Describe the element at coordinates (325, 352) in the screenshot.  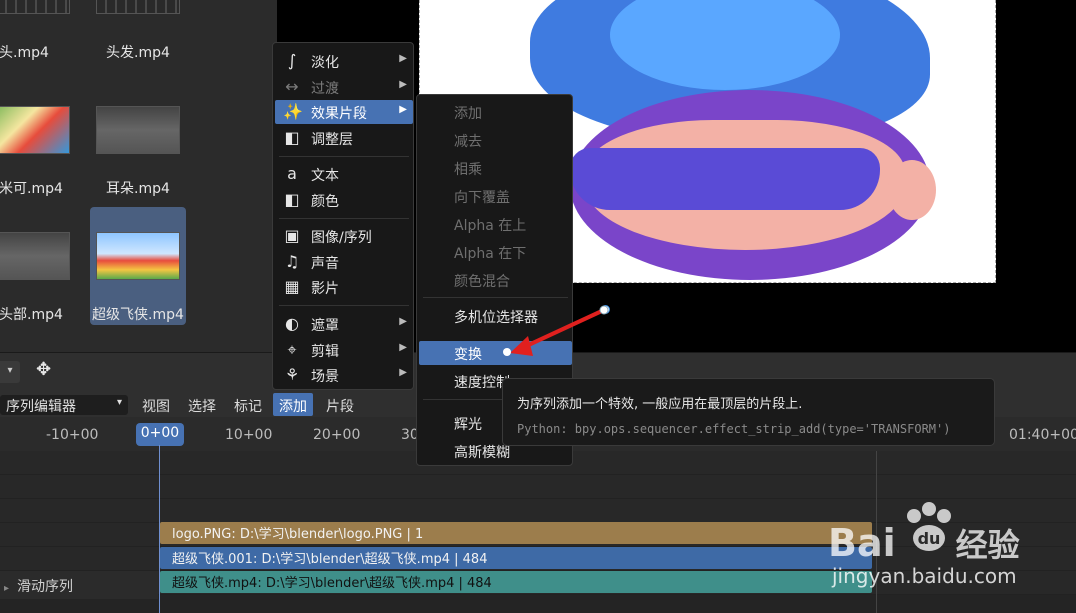
I see `menu-item-label: 剪辑` at that location.